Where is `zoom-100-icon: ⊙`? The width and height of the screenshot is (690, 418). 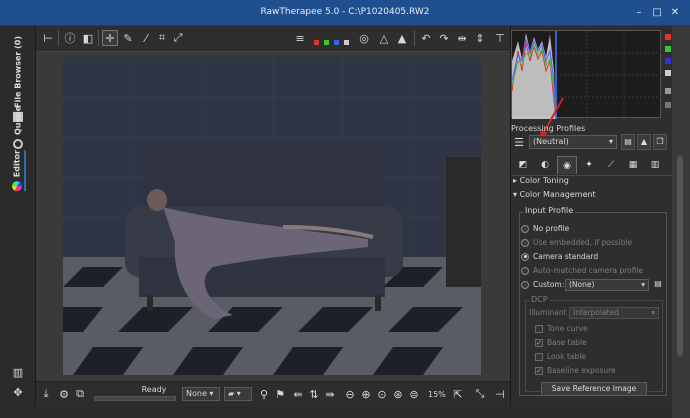 zoom-100-icon: ⊙ is located at coordinates (382, 394).